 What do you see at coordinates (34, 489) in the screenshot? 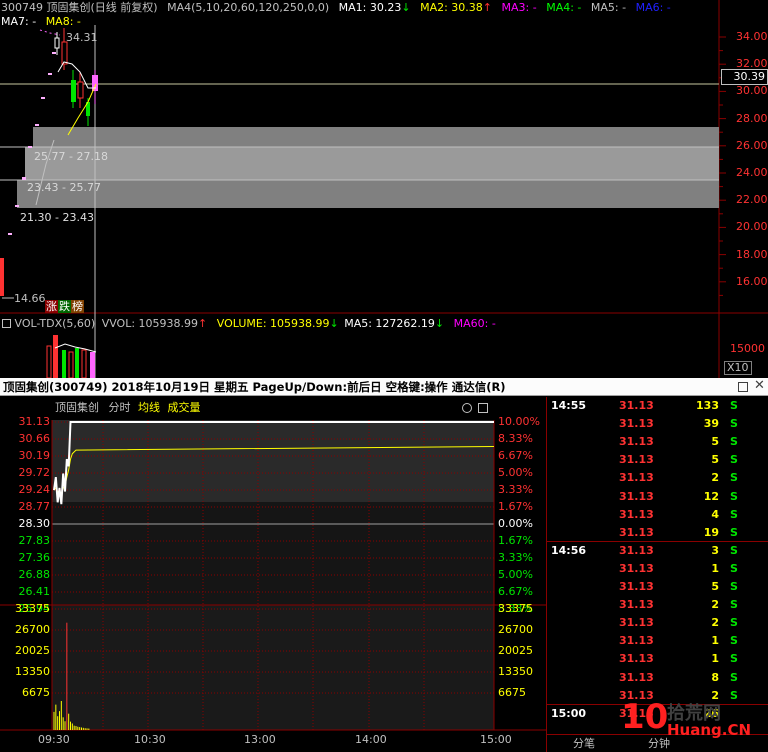
I see `price-left-label: 29.24` at bounding box center [34, 489].